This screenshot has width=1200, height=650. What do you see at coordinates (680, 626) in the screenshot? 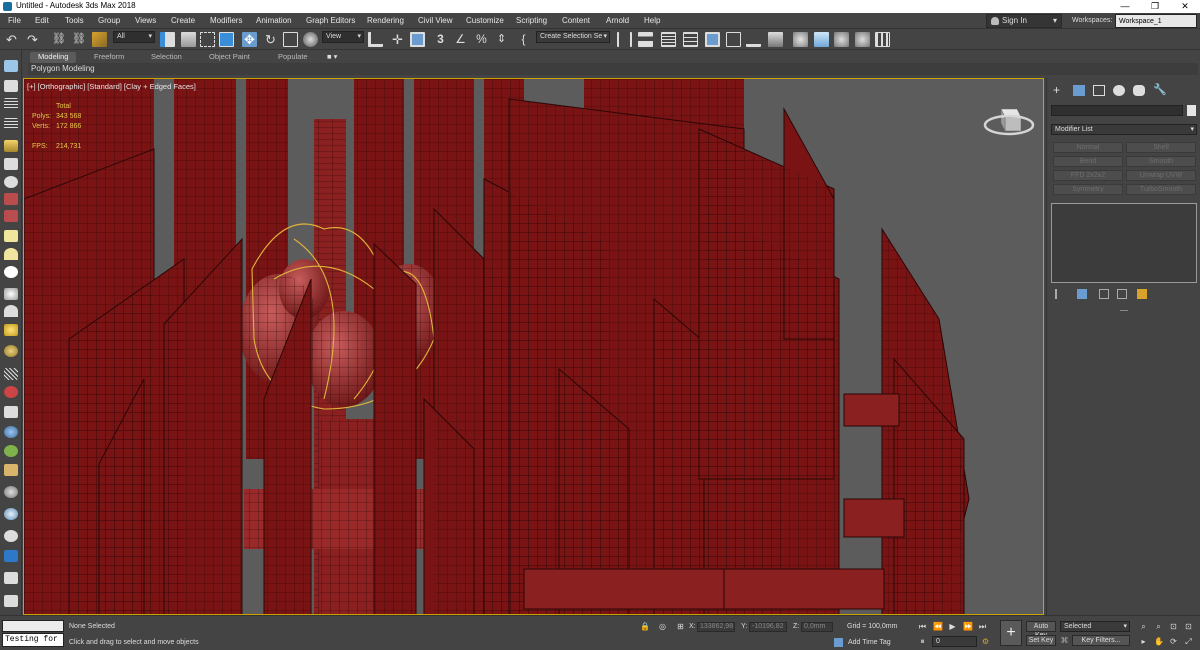
I see `absolute-mode-icon: ⊞` at bounding box center [680, 626].